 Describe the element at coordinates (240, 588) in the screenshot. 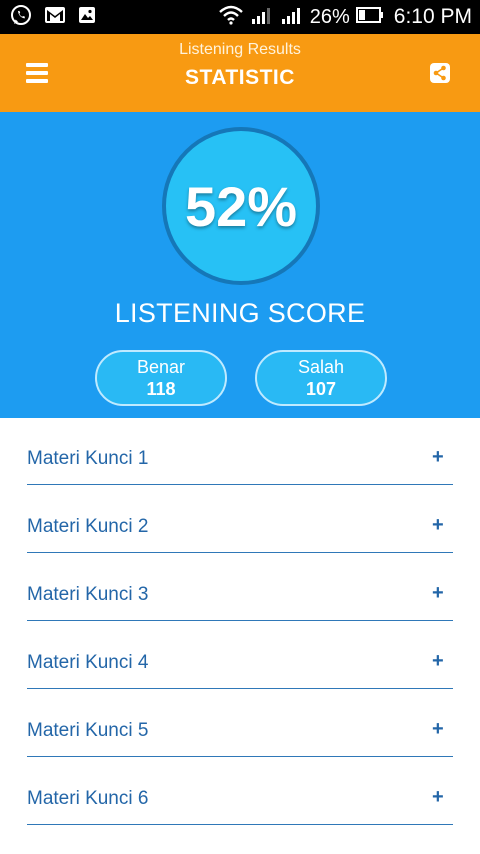

I see `list-item: Materi Kunci 3 +` at that location.